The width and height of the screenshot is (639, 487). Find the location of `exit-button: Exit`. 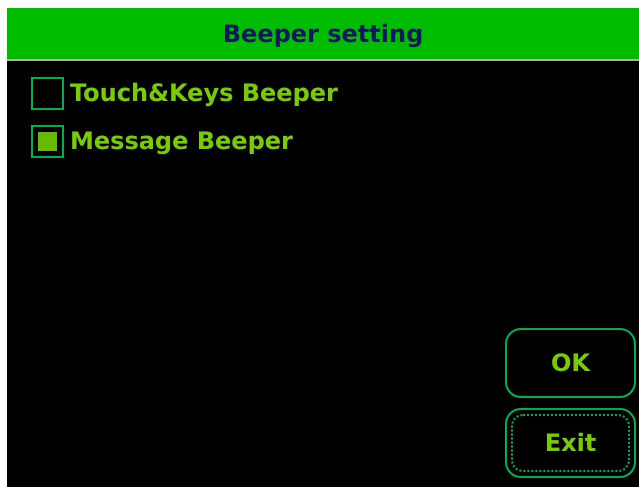

exit-button: Exit is located at coordinates (570, 443).